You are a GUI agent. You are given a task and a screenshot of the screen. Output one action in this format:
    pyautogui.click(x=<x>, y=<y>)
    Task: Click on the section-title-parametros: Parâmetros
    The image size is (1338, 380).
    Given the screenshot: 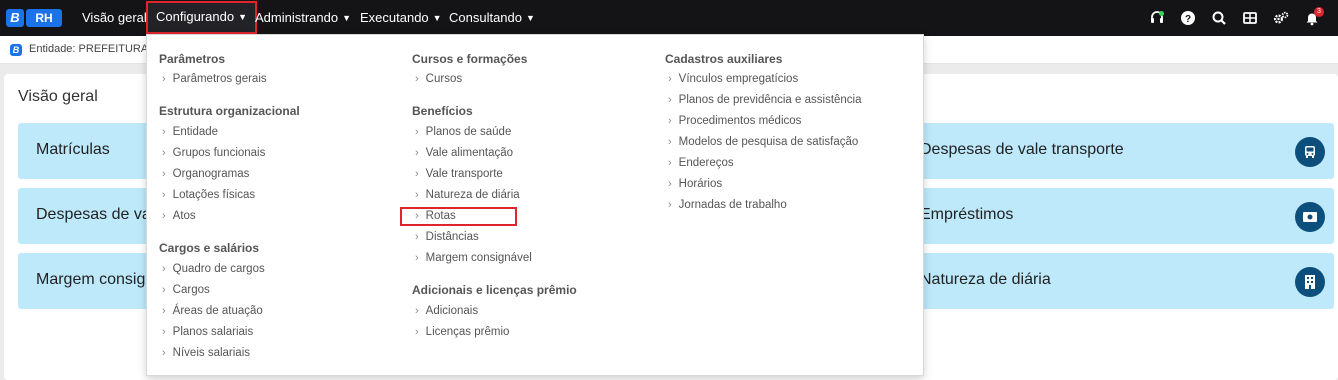 What is the action you would take?
    pyautogui.click(x=192, y=59)
    